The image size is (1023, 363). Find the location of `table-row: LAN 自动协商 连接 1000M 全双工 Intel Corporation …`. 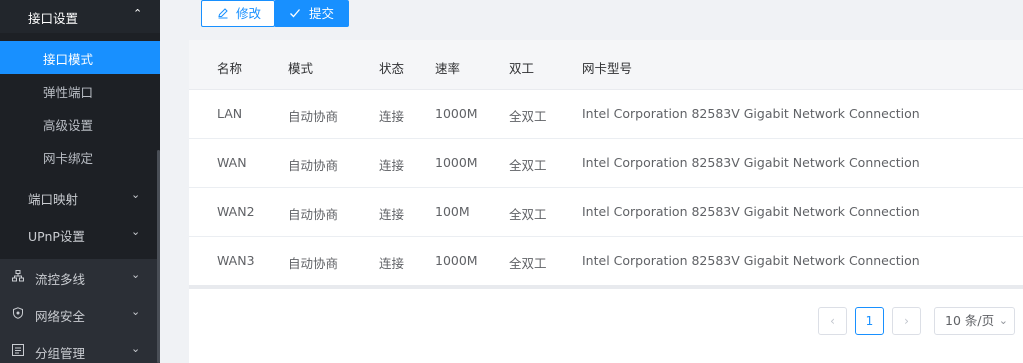

table-row: LAN 自动协商 连接 1000M 全双工 Intel Corporation … is located at coordinates (606, 114).